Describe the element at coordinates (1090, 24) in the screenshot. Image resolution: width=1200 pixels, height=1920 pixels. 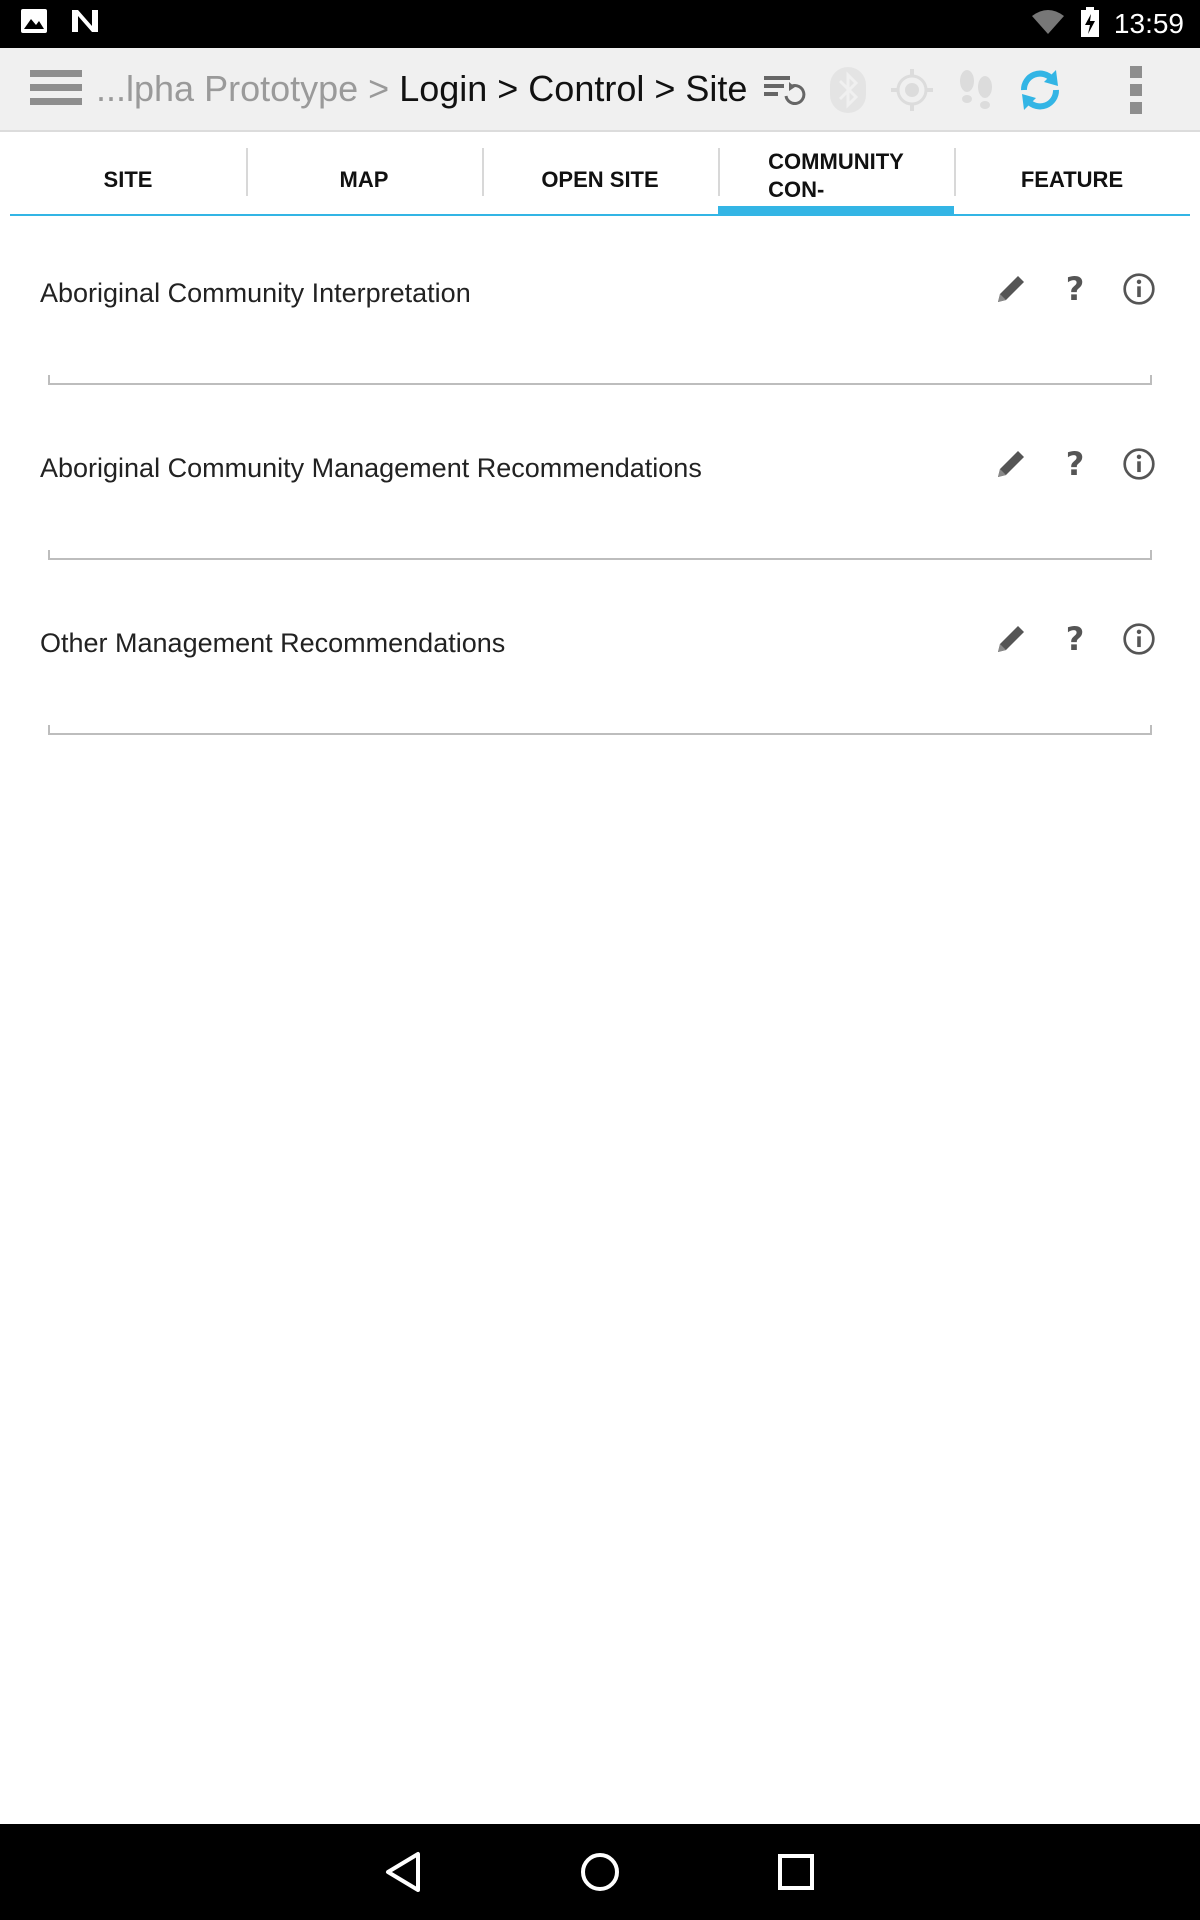
I see `battery-charging-icon` at that location.